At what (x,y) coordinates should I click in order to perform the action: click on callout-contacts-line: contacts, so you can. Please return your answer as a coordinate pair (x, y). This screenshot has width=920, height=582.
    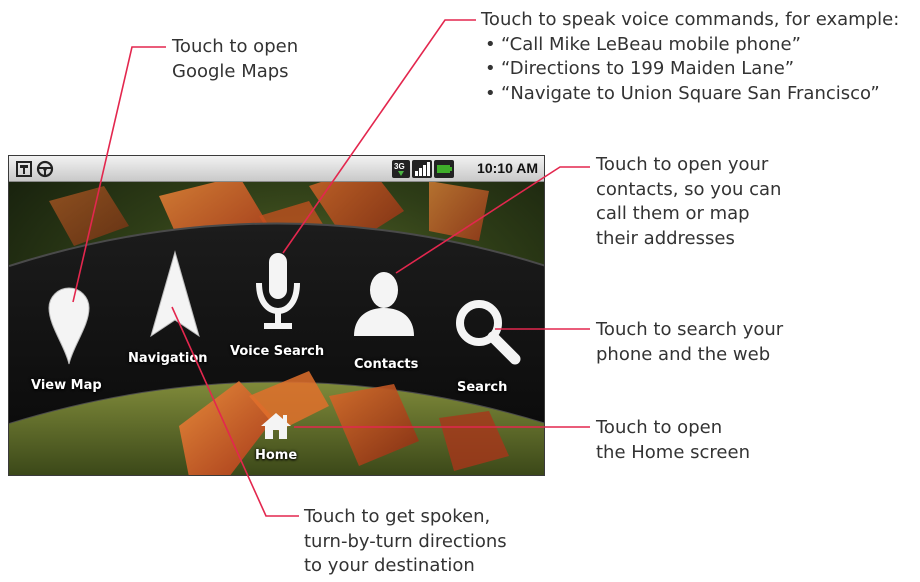
    Looking at the image, I should click on (689, 189).